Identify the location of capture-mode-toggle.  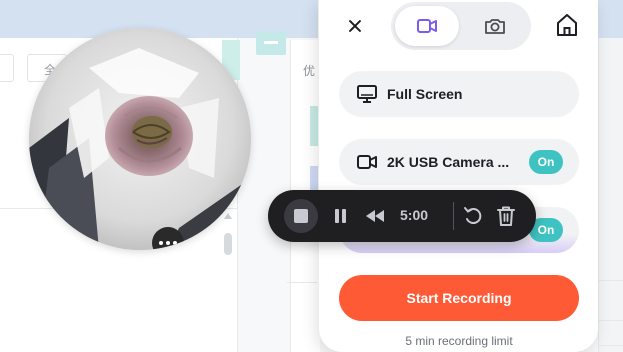
(461, 26).